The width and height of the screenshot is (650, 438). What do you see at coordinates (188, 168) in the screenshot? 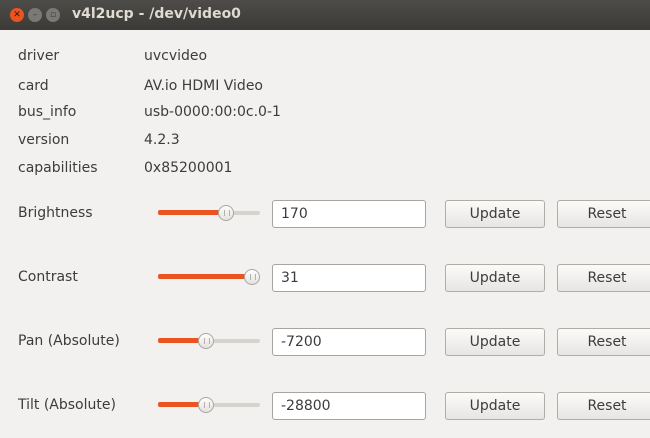
I see `info-value-capabilities: 0x85200001` at bounding box center [188, 168].